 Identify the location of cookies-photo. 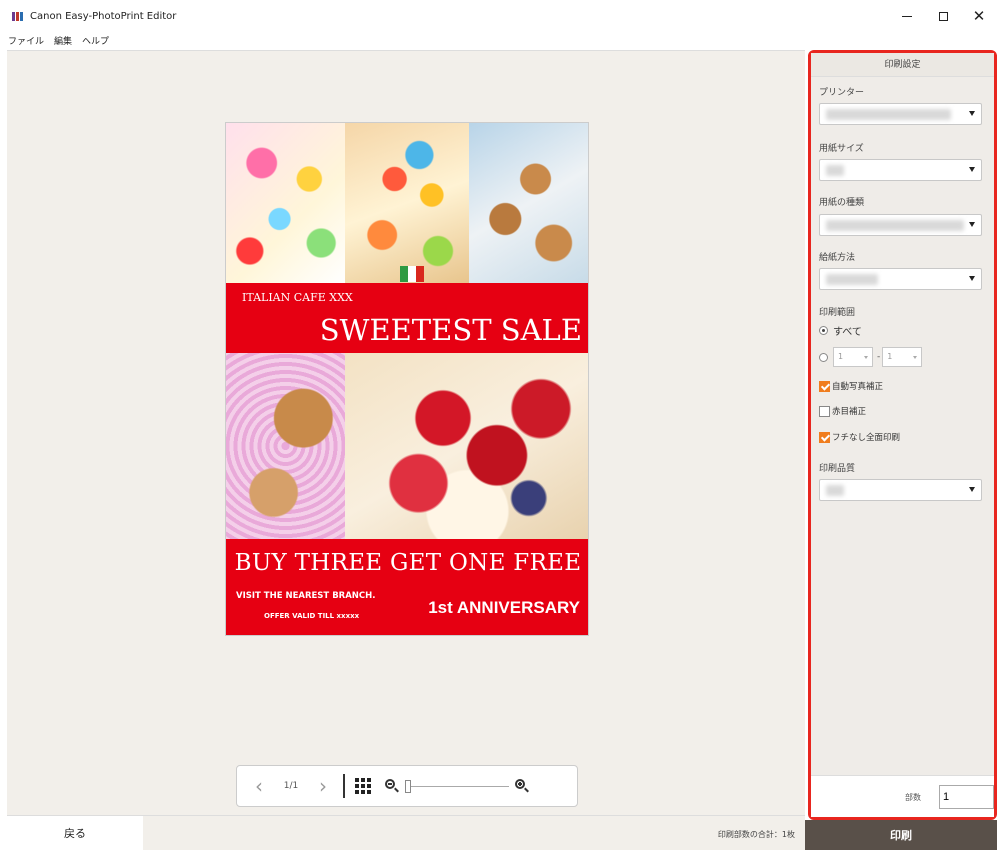
(528, 203).